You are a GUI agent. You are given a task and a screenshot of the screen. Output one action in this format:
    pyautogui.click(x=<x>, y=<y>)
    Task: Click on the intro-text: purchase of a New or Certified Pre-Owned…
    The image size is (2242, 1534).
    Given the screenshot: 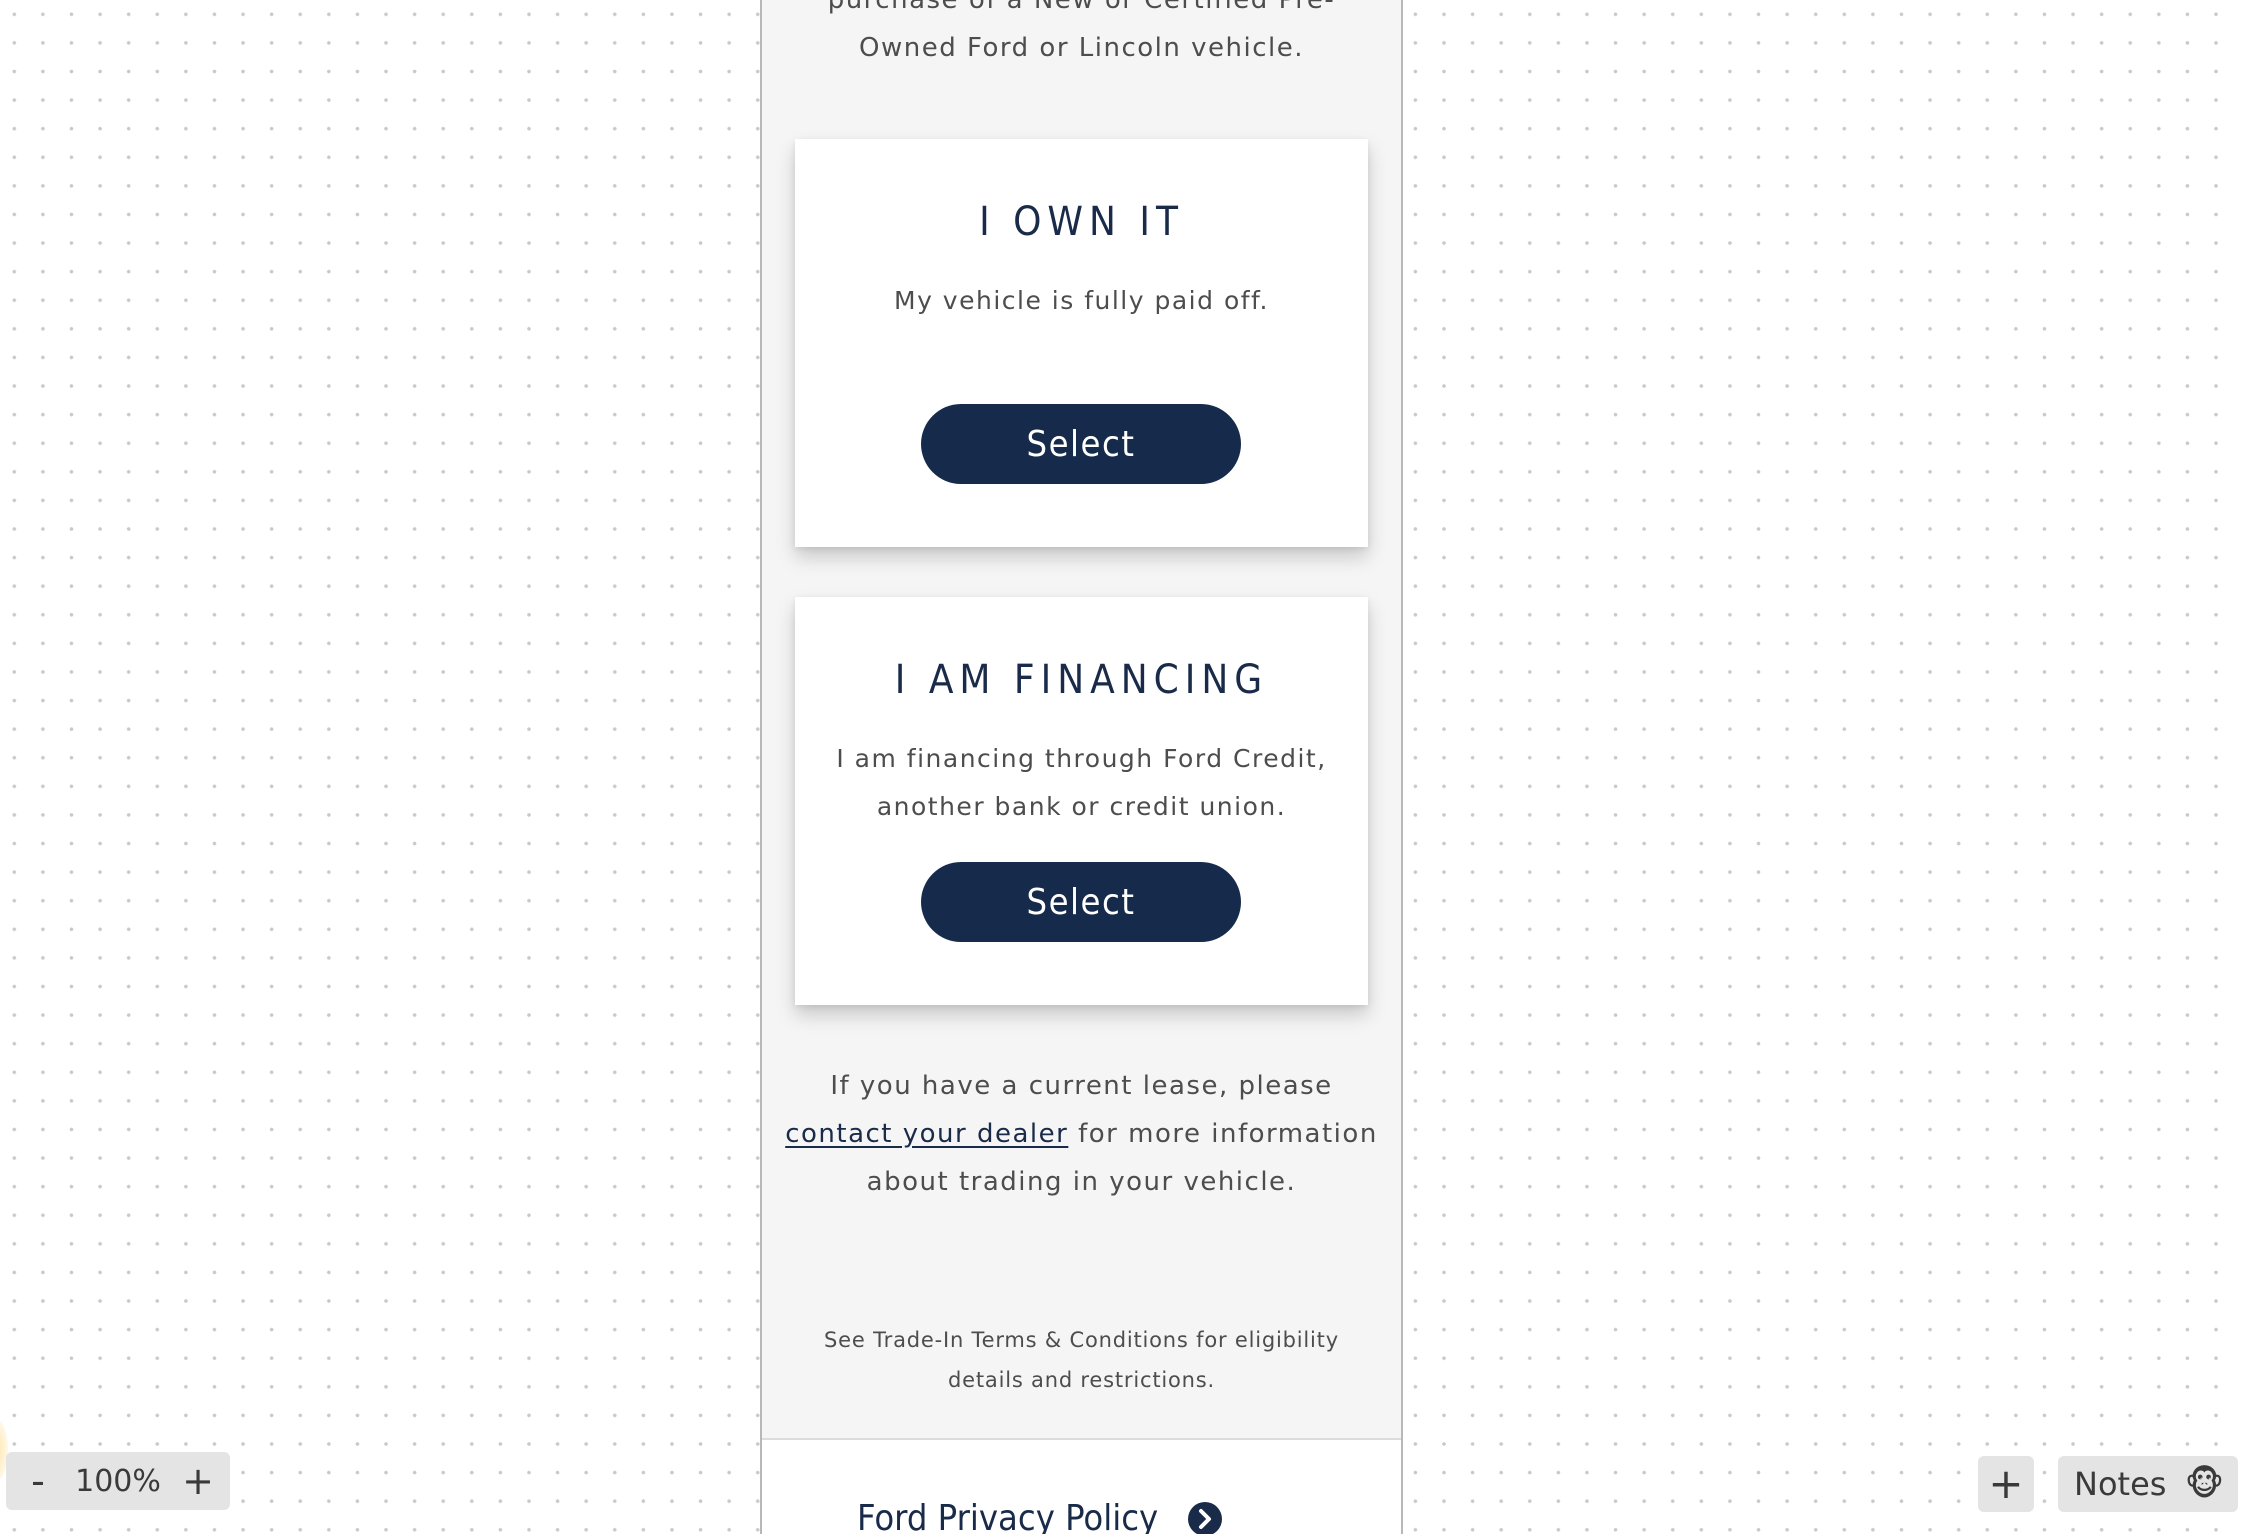 What is the action you would take?
    pyautogui.click(x=1081, y=31)
    